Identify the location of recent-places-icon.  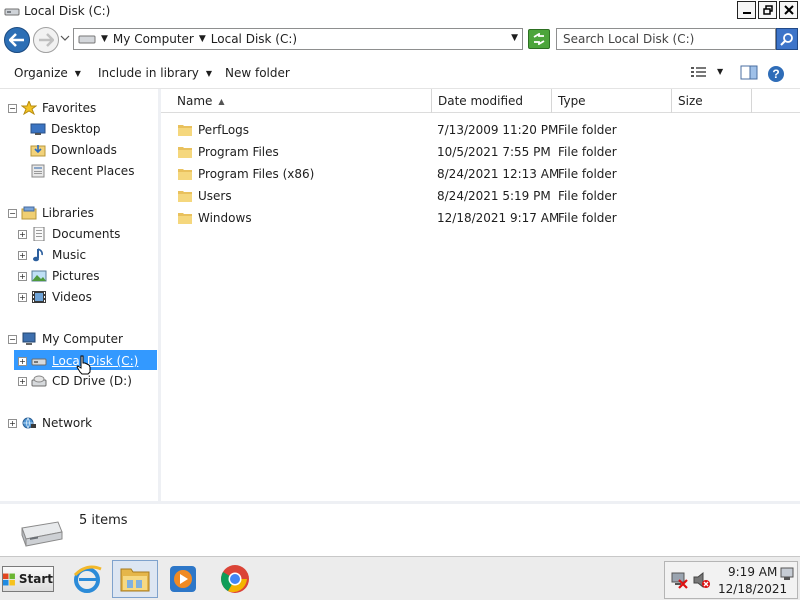
(38, 171).